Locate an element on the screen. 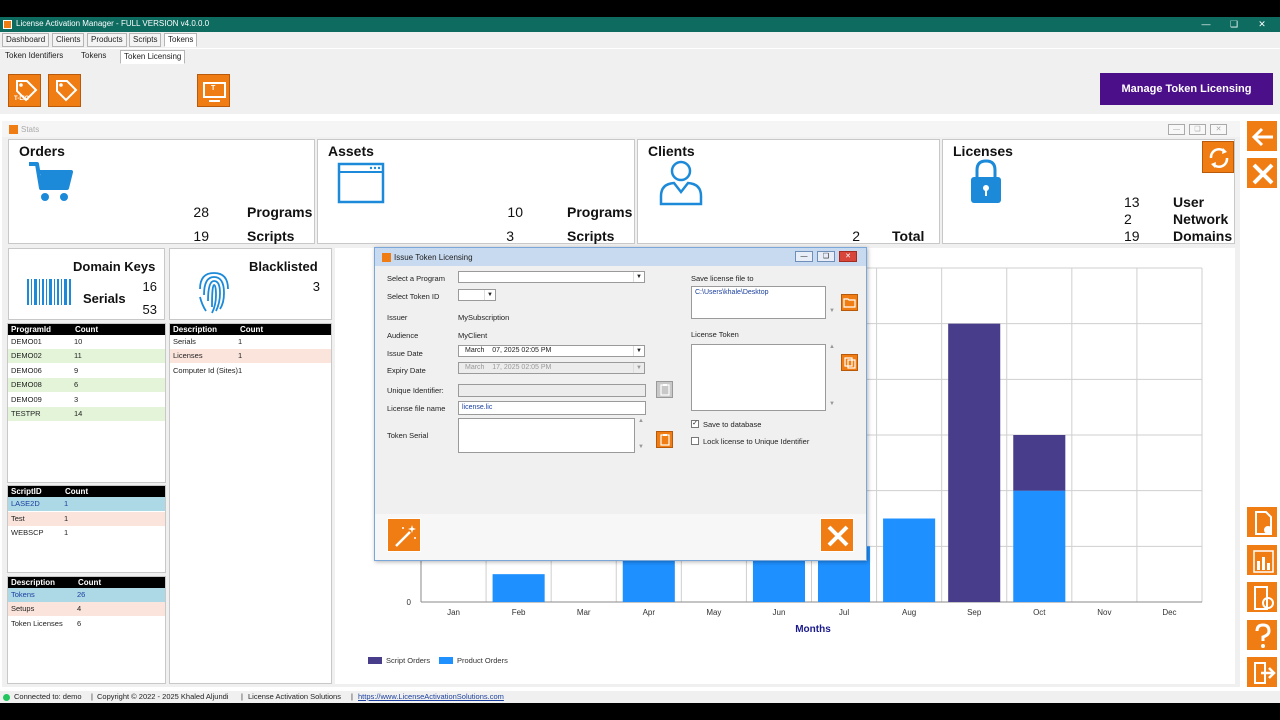 The width and height of the screenshot is (1280, 720). license-token-label: License Token is located at coordinates (715, 334).